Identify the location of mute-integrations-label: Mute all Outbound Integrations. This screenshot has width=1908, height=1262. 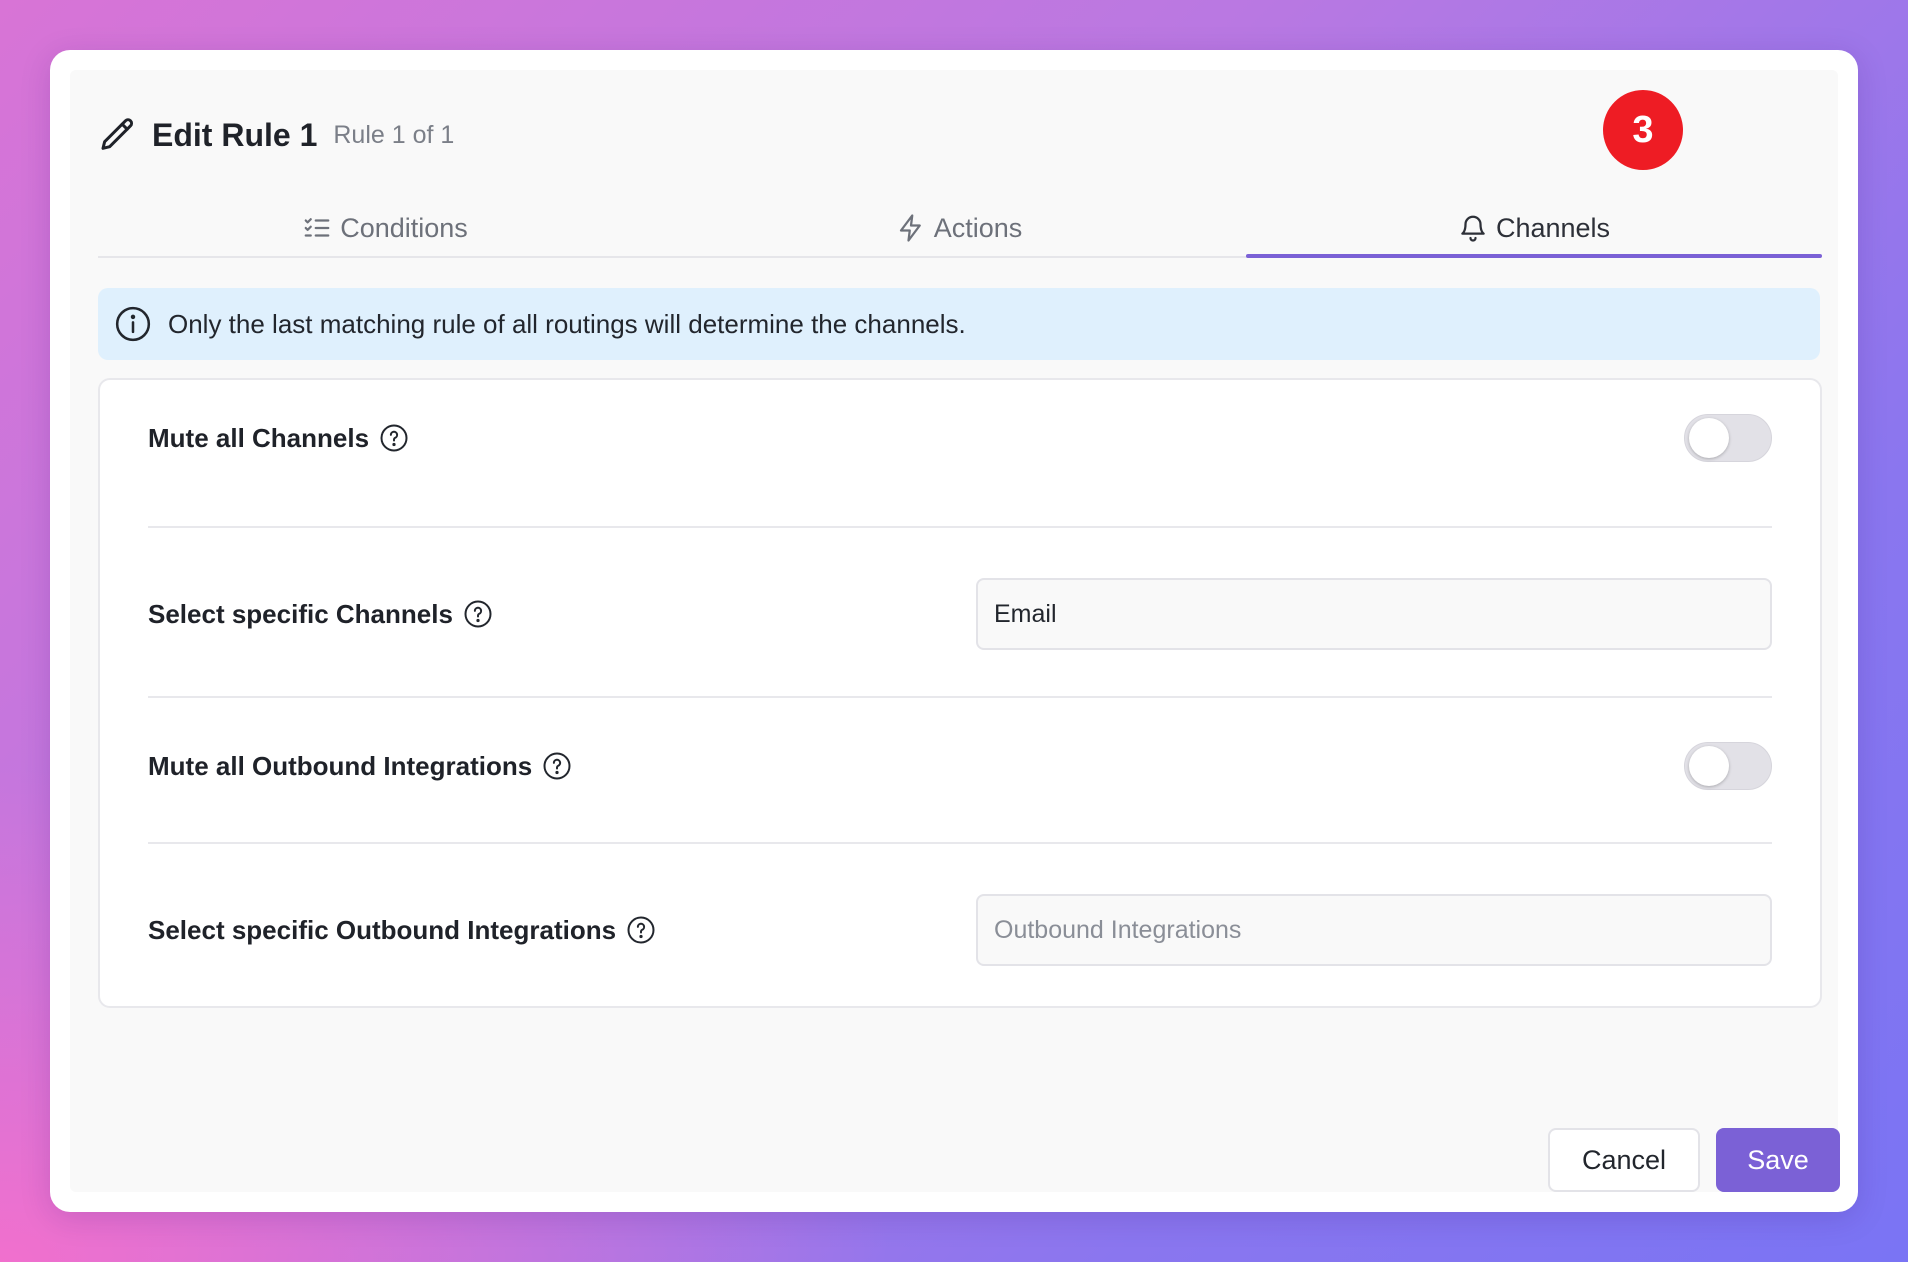
(360, 766).